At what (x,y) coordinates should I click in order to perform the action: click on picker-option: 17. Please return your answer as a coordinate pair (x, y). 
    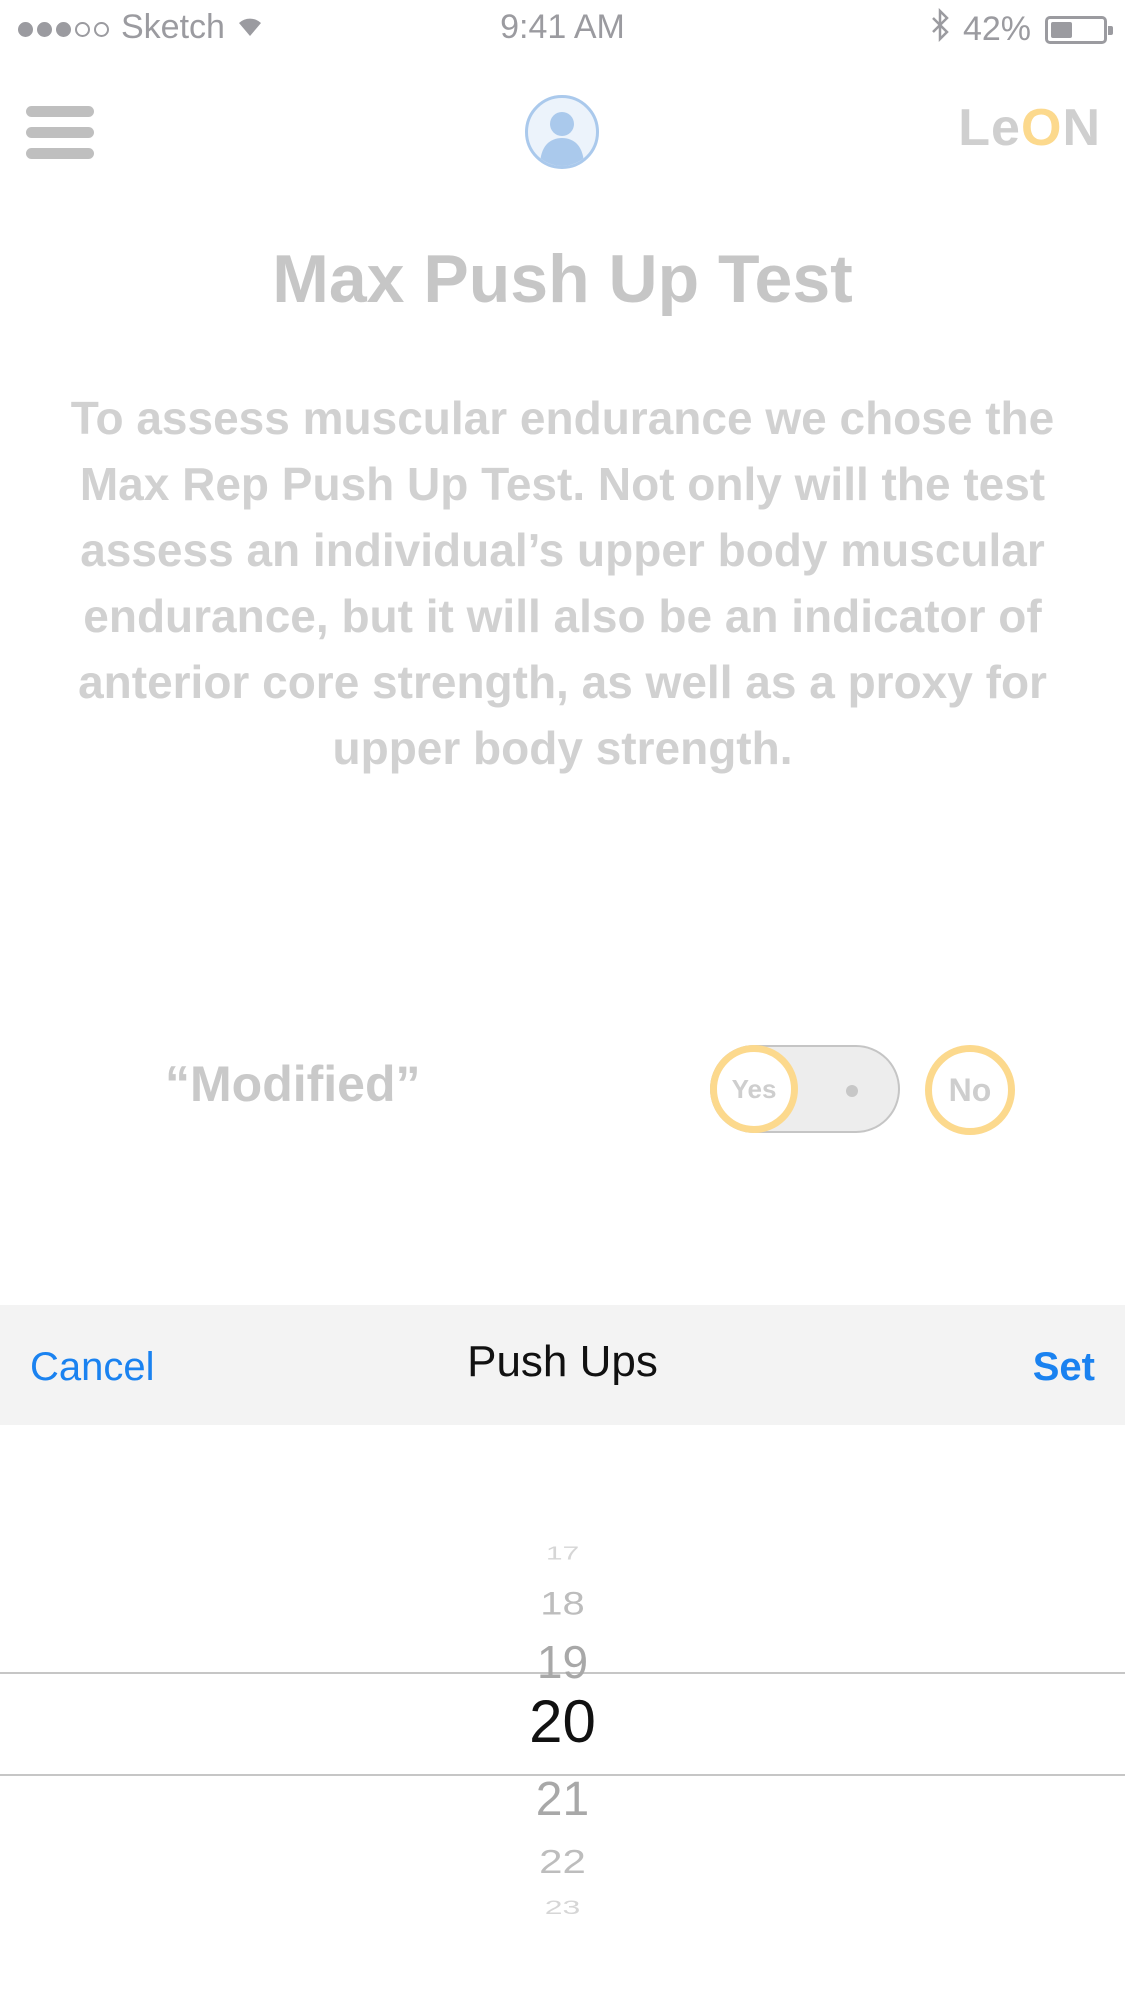
    Looking at the image, I should click on (562, 1554).